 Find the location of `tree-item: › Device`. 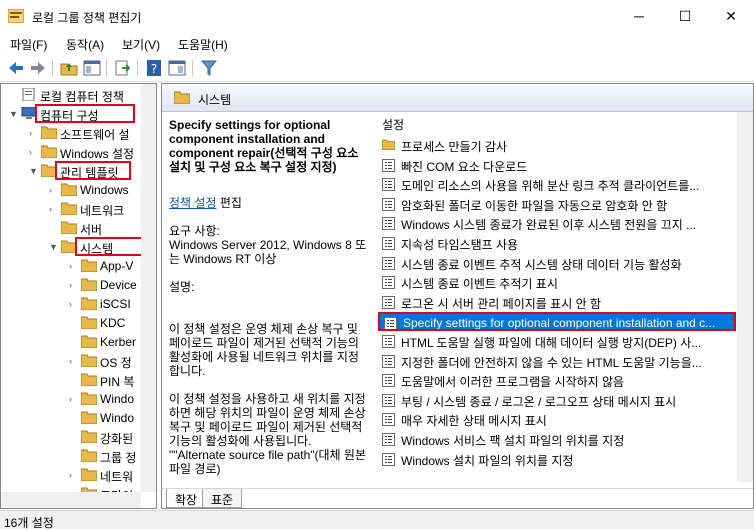

tree-item: › Device is located at coordinates (71, 285).